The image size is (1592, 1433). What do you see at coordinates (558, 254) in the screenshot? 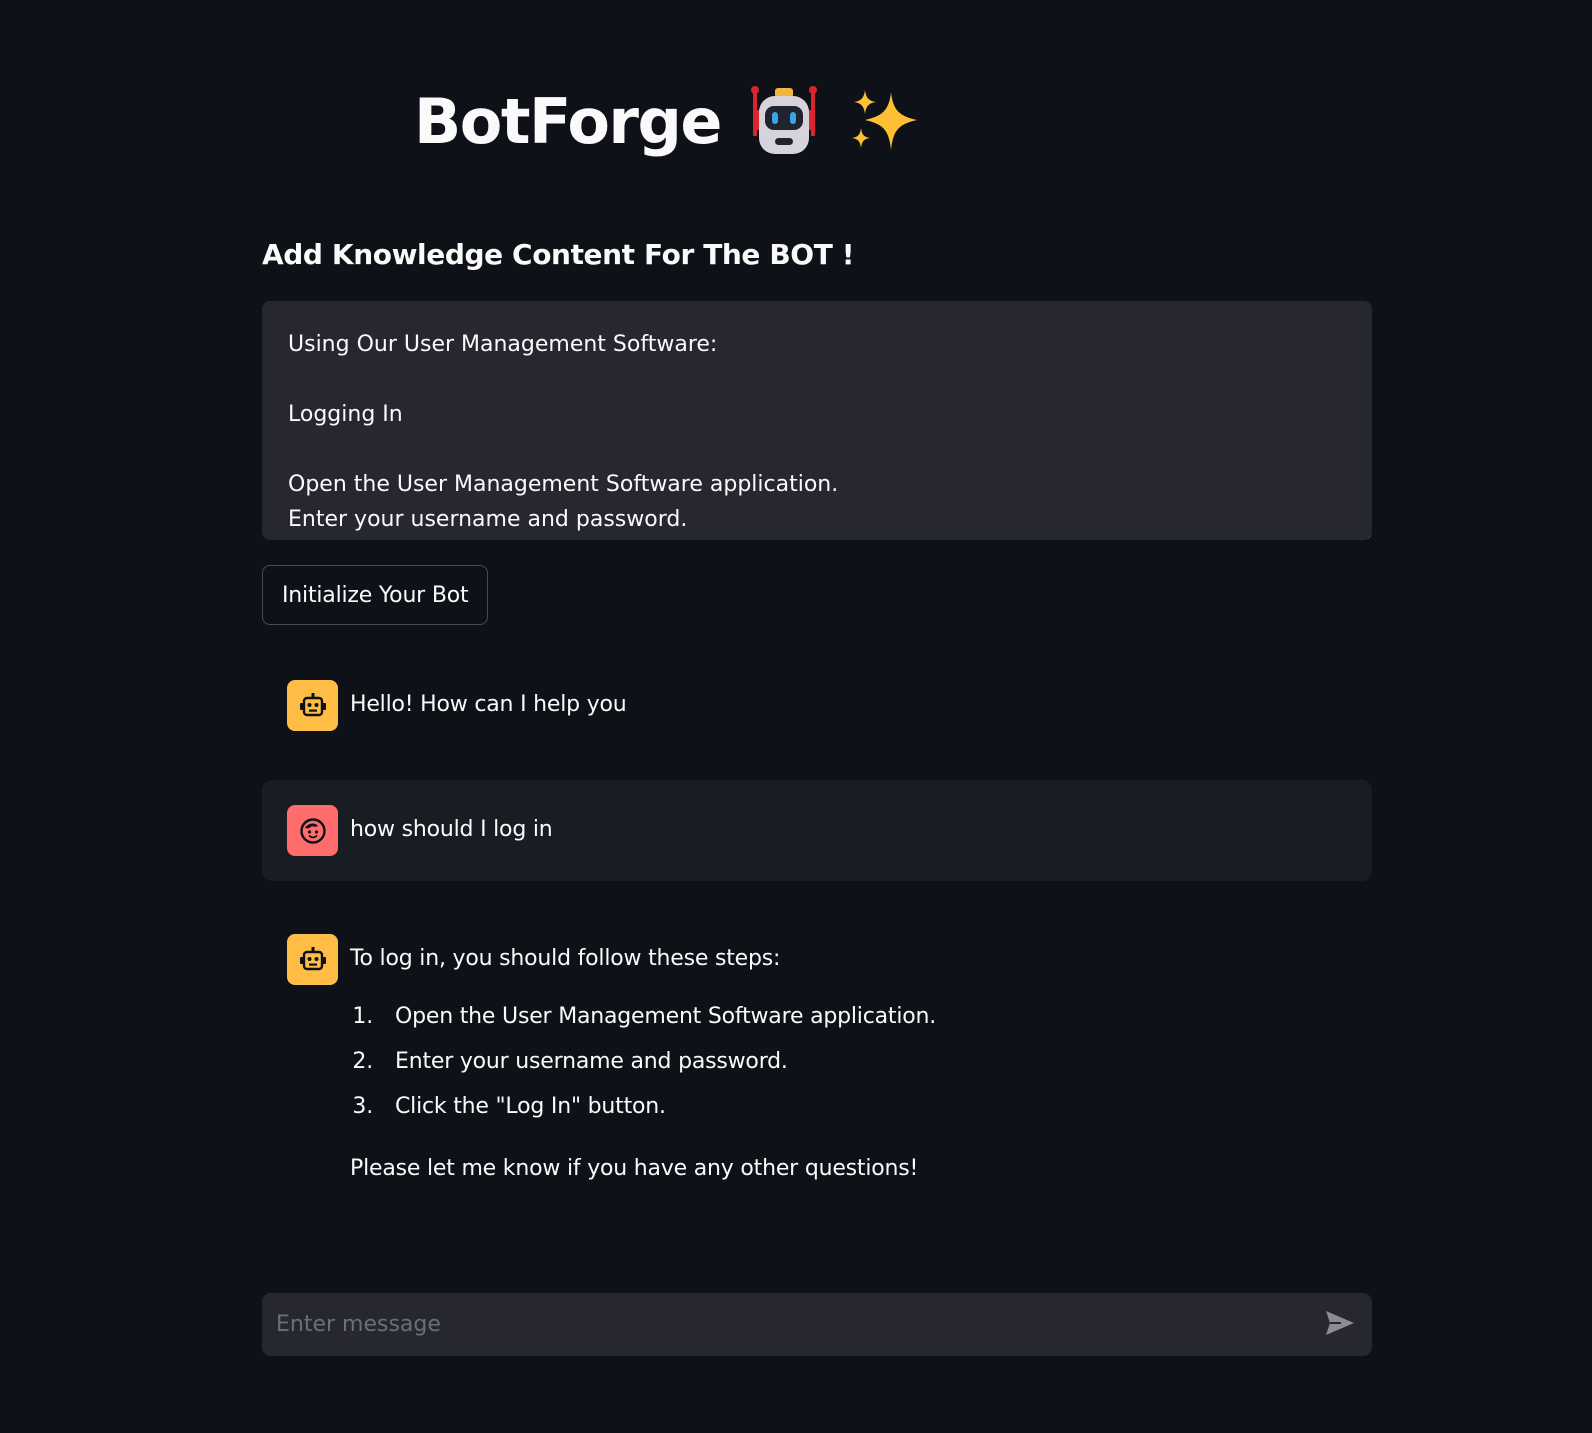
I see `knowledge-heading: Add Knowledge Content For The BOT !` at bounding box center [558, 254].